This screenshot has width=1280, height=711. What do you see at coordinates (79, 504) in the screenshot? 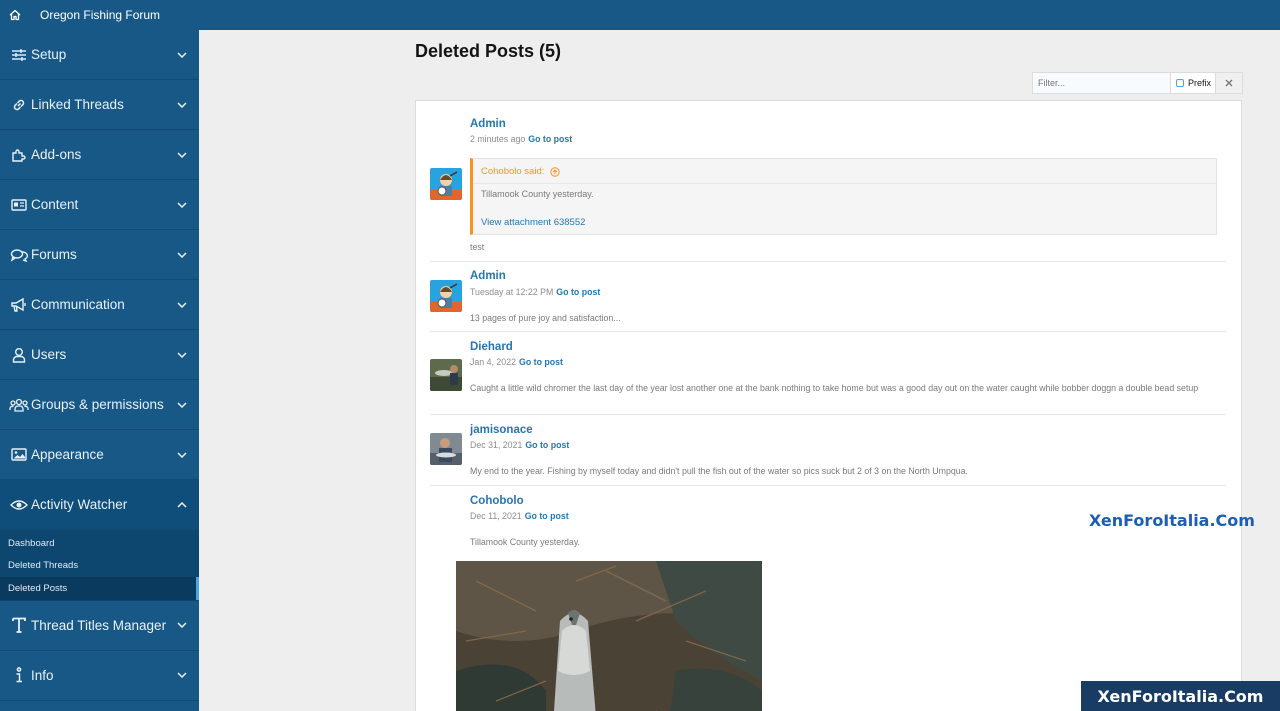
I see `sidebar-item-label: Activity Watcher` at bounding box center [79, 504].